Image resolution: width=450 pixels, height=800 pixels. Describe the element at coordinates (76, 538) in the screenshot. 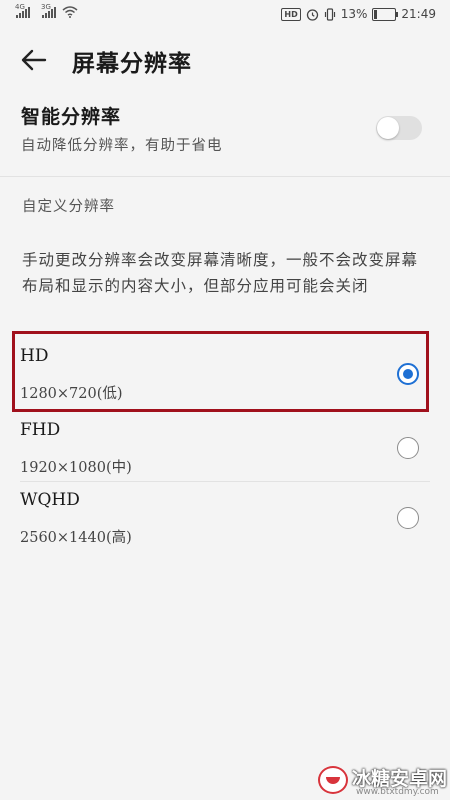

I see `option-resolution: 2560×1440(高)` at that location.